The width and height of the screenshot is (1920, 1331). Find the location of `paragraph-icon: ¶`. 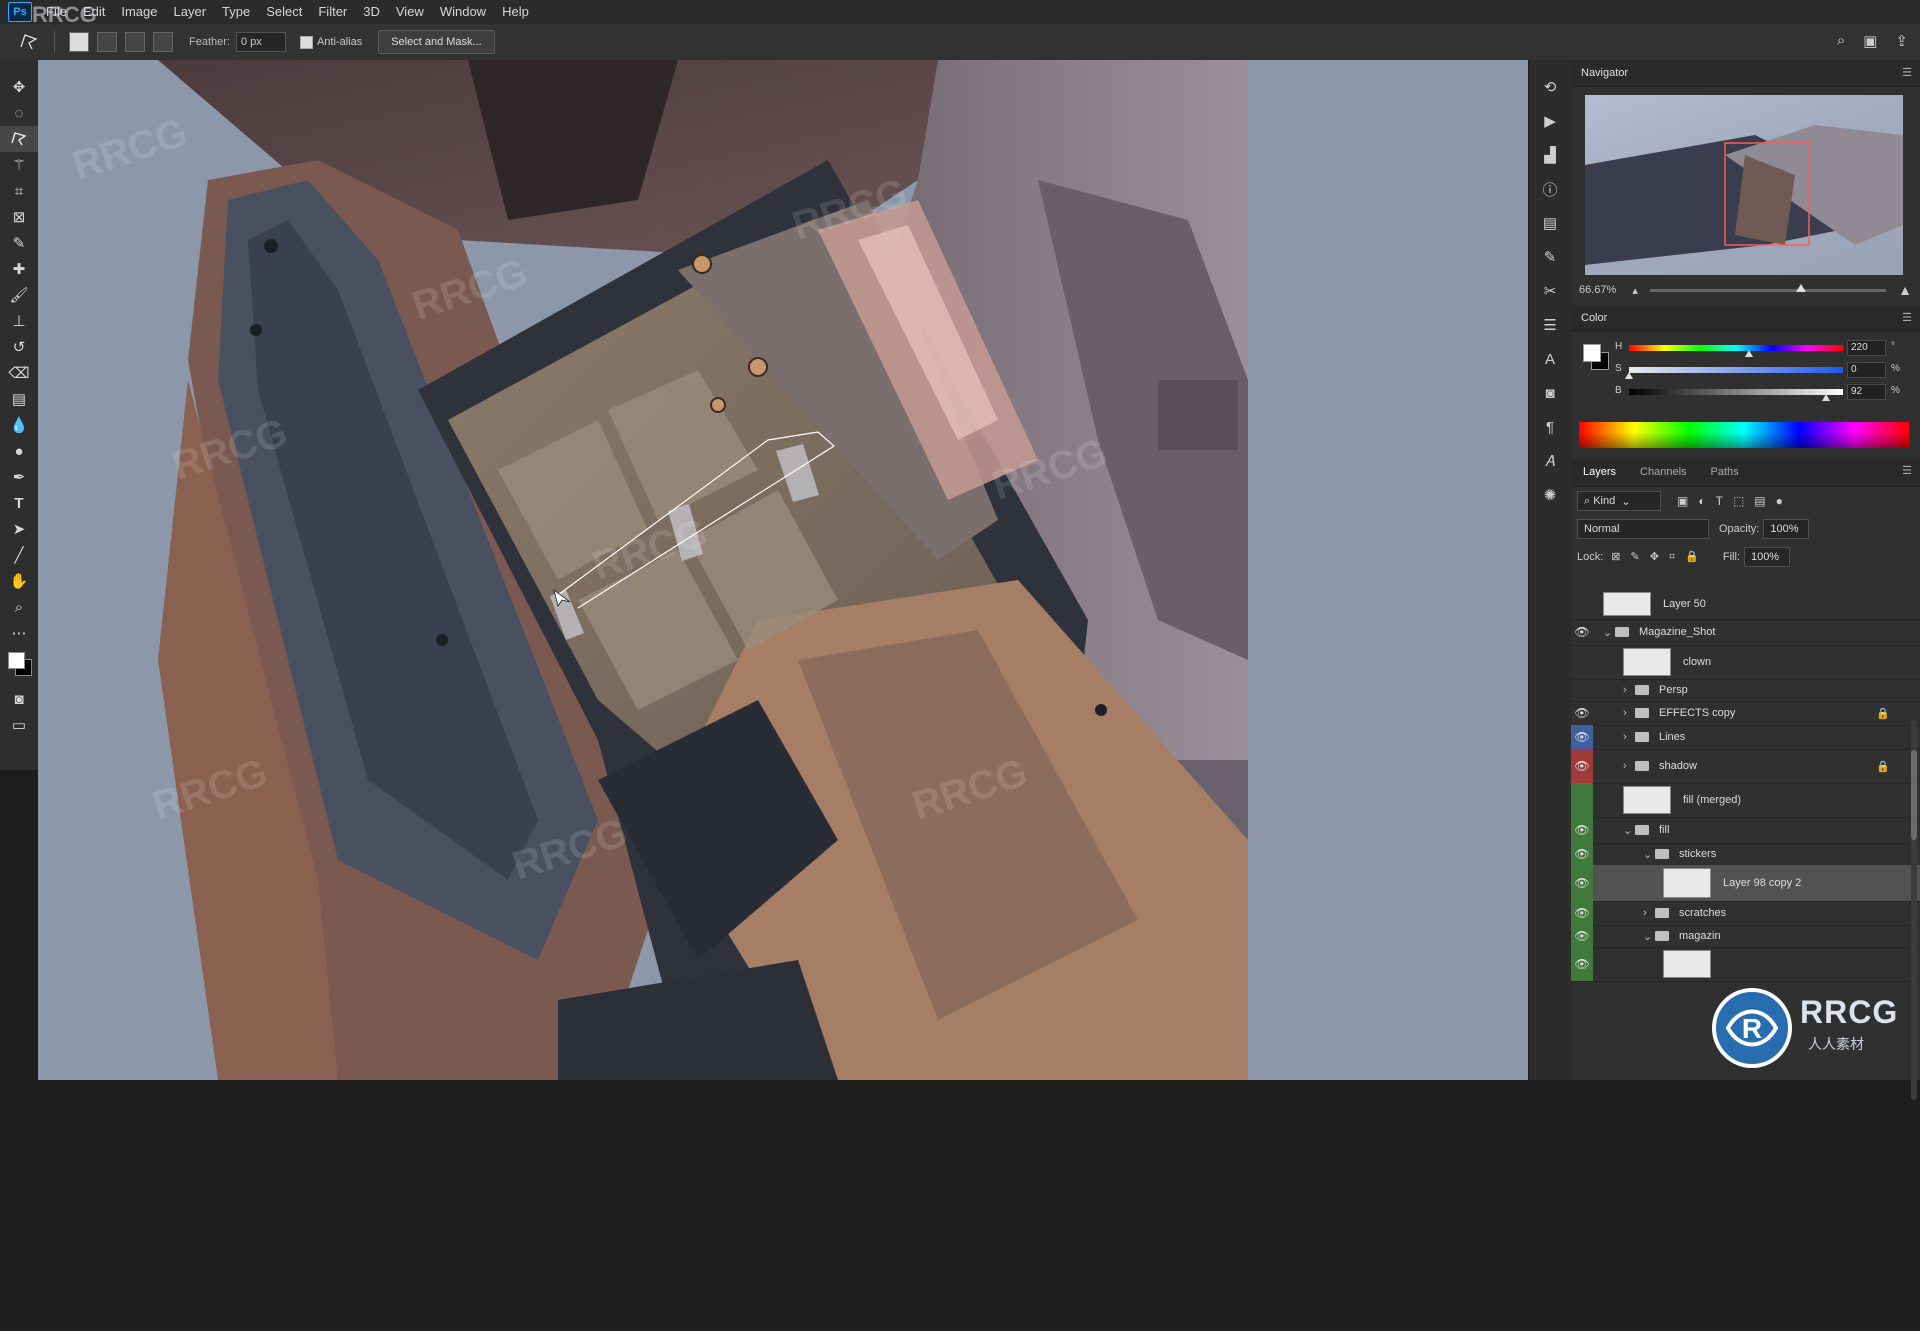

paragraph-icon: ¶ is located at coordinates (1550, 427).